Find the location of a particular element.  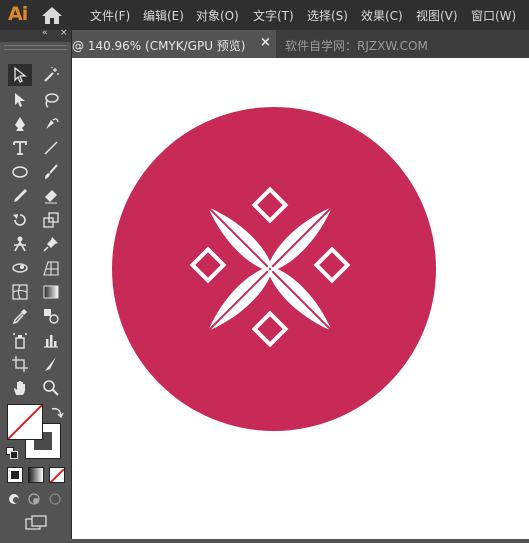

zoom-tool-icon is located at coordinates (51, 388).